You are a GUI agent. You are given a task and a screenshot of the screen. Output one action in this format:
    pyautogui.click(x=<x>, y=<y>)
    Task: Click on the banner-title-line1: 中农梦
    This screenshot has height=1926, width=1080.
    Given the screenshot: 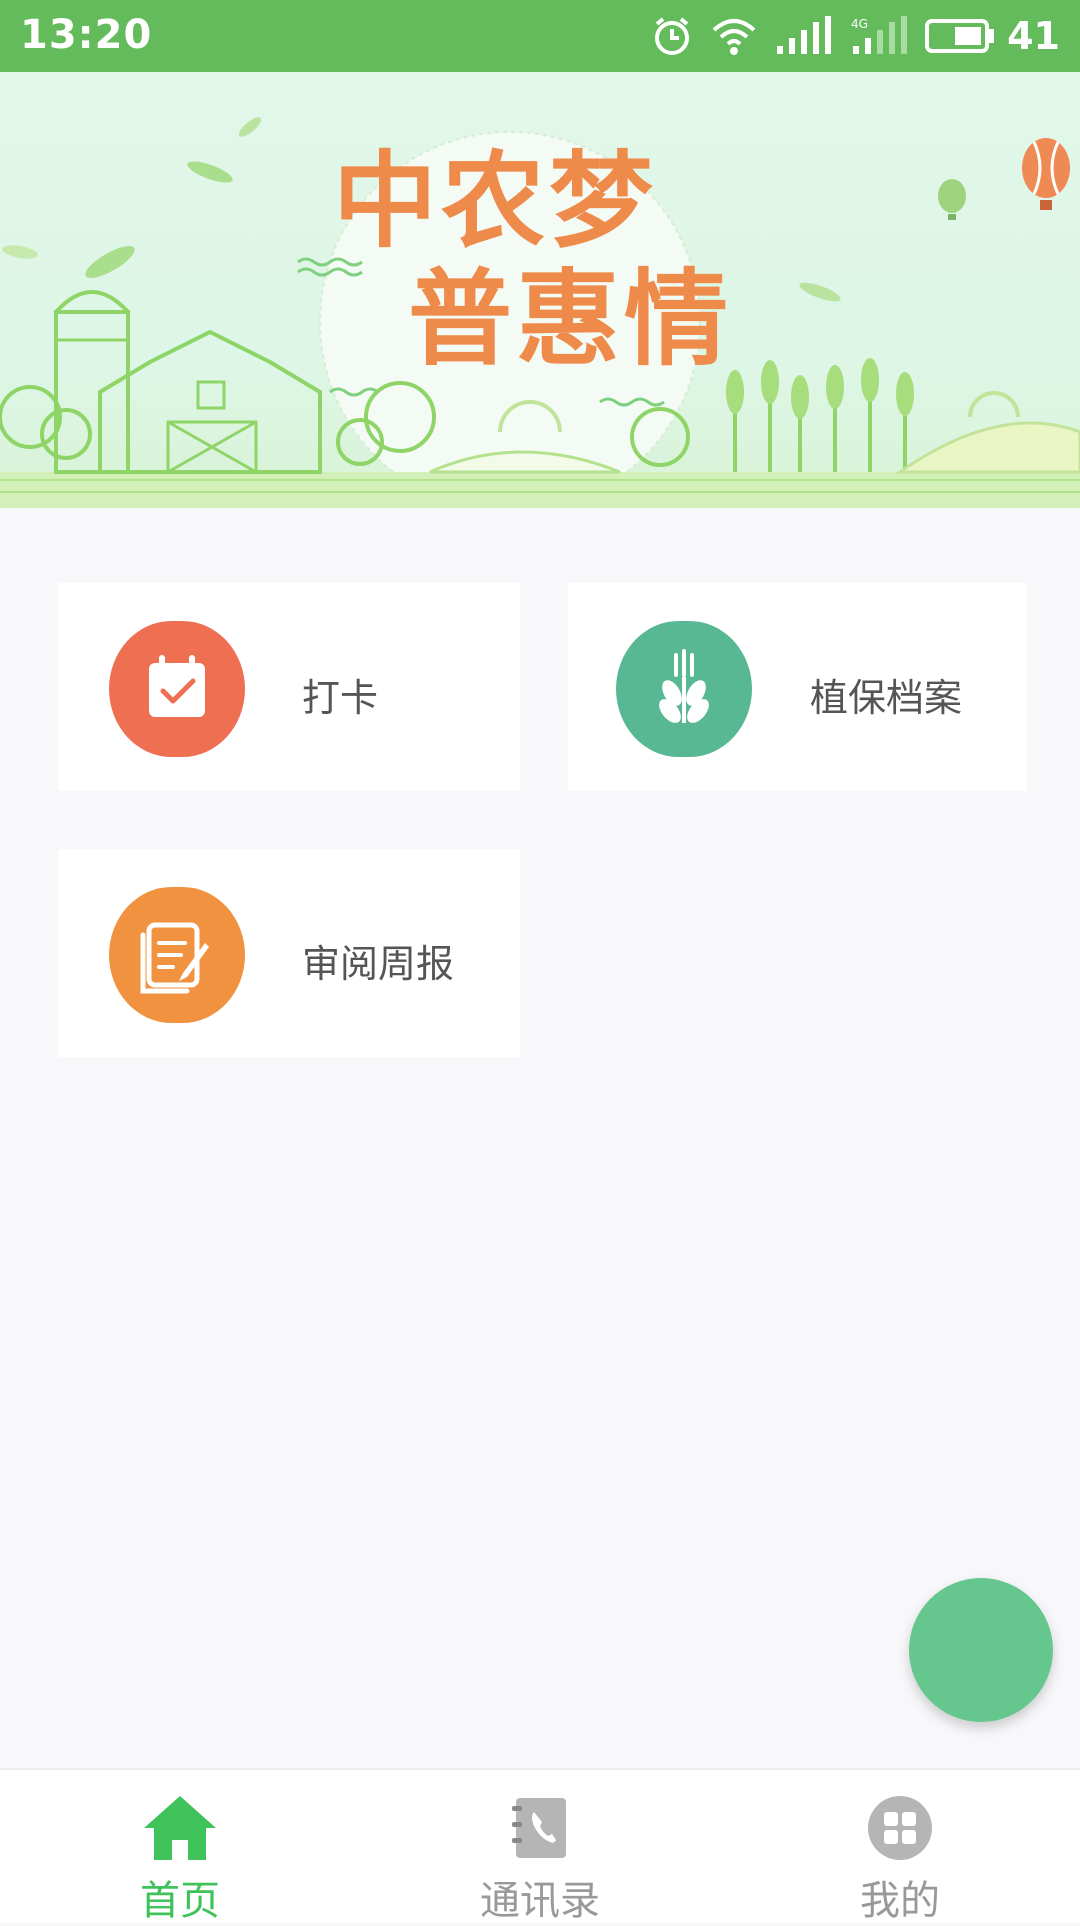 What is the action you would take?
    pyautogui.click(x=494, y=201)
    